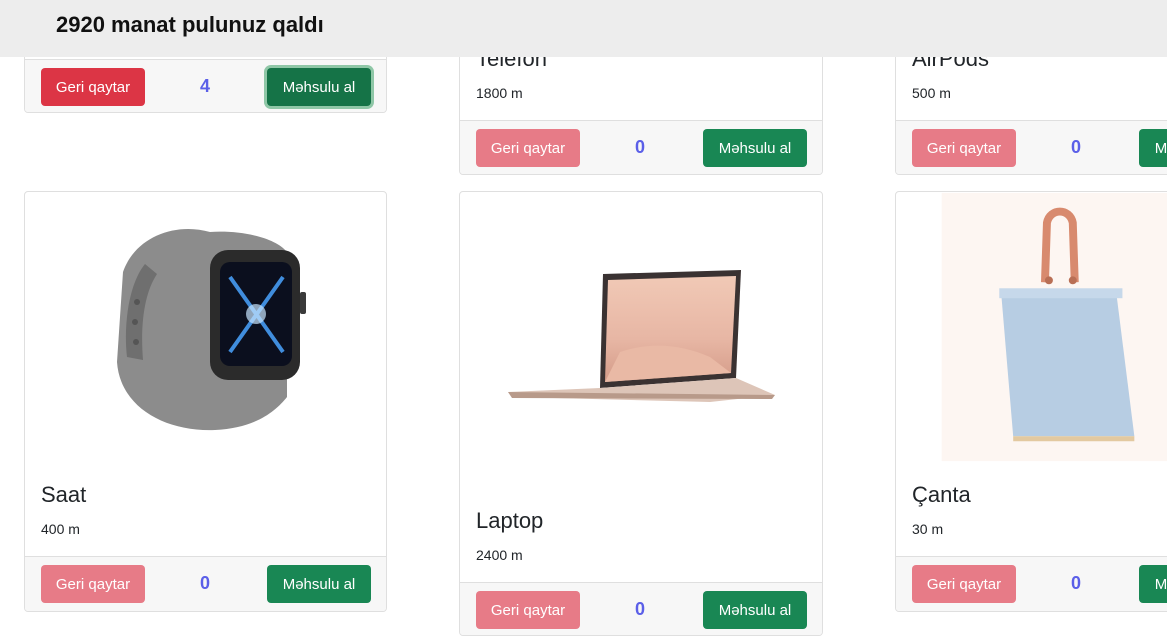 This screenshot has width=1167, height=636. I want to click on card-footer: Geri qaytar 4 Məhsulu al, so click(205, 85).